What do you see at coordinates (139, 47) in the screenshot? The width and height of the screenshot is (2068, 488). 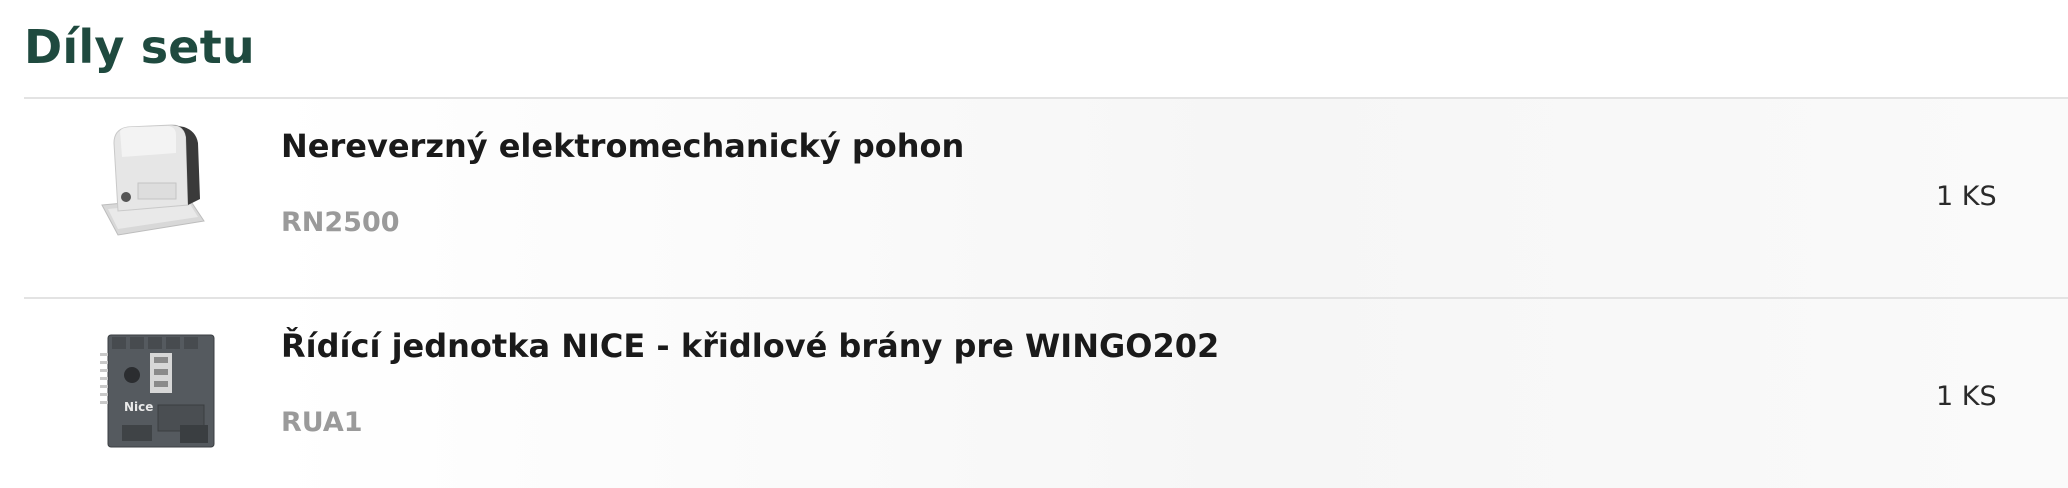 I see `section-title: Díly setu` at bounding box center [139, 47].